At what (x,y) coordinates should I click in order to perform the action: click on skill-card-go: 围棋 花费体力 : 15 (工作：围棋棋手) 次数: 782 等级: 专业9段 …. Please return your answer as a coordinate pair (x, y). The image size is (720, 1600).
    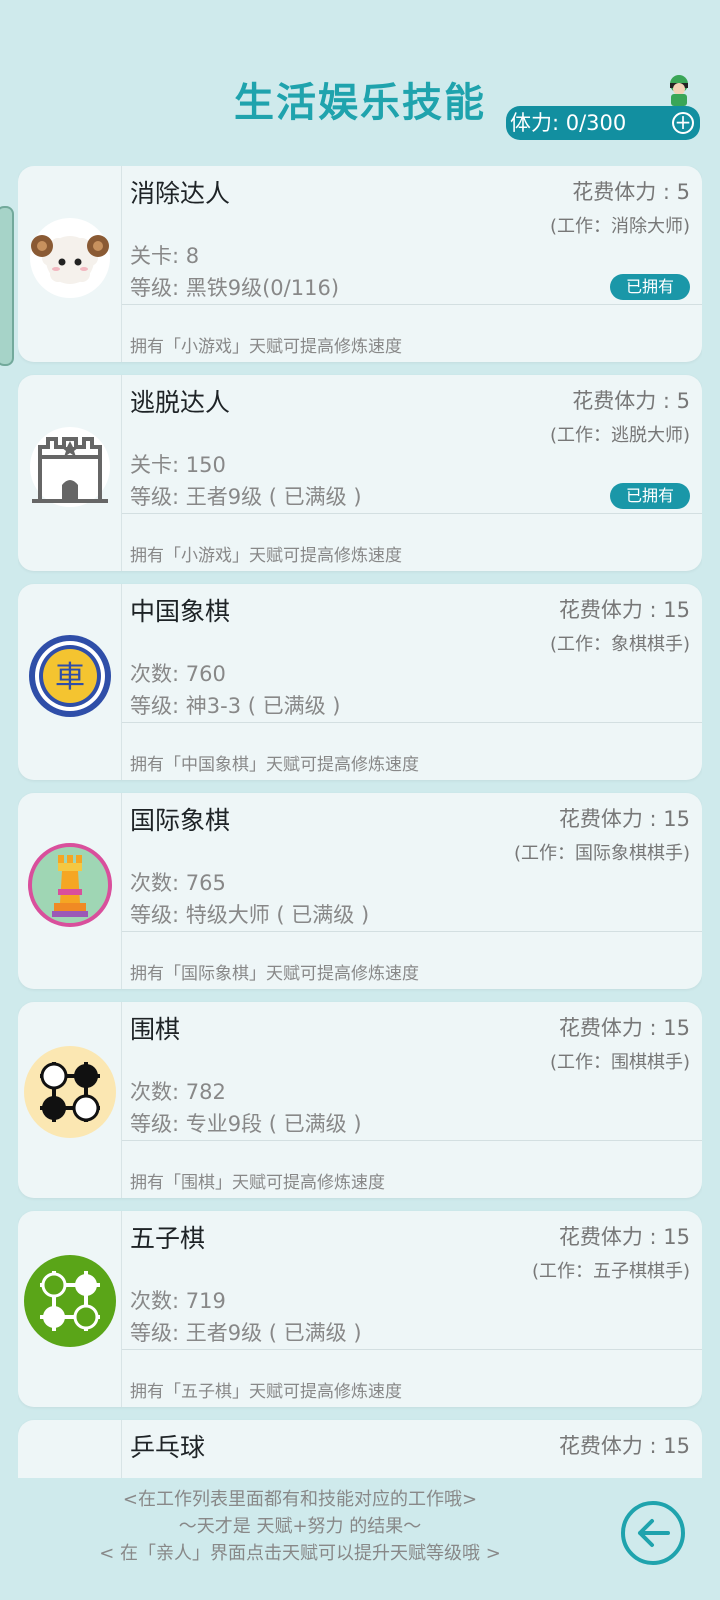
    Looking at the image, I should click on (360, 1100).